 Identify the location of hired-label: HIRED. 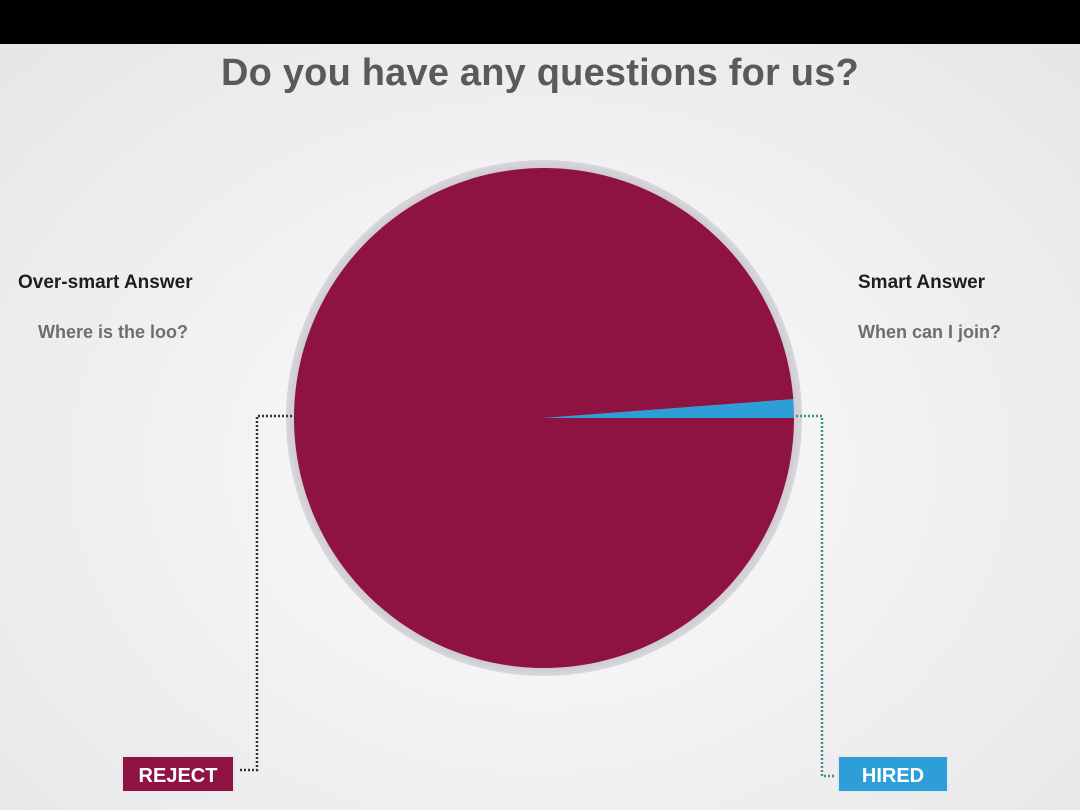
(893, 774).